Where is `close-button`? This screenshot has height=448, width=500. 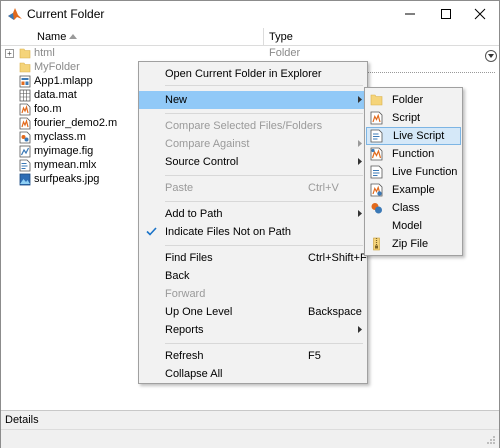 close-button is located at coordinates (480, 14).